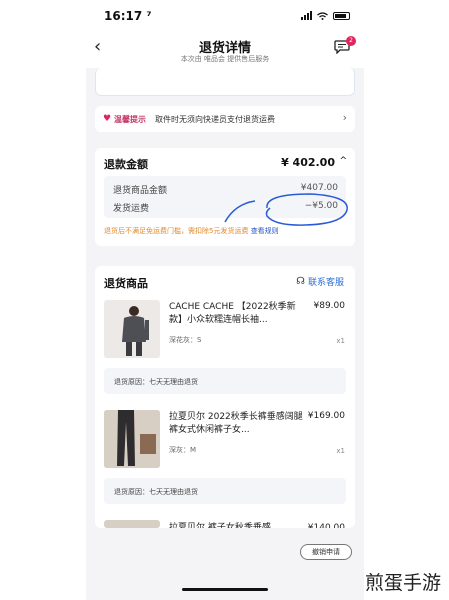  Describe the element at coordinates (107, 119) in the screenshot. I see `heart-icon: ♥` at that location.